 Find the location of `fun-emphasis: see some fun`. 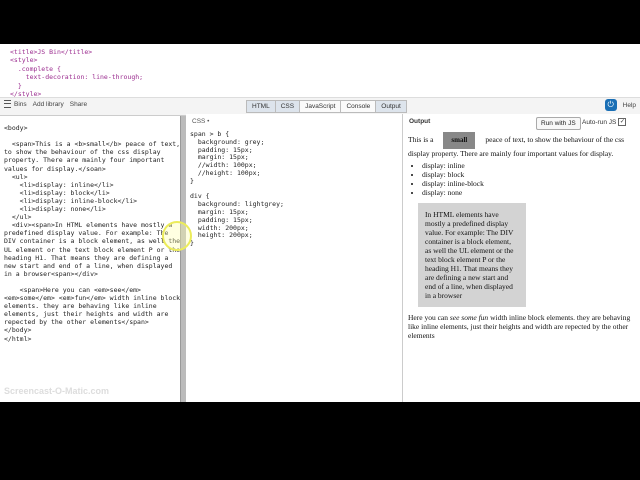

fun-emphasis: see some fun is located at coordinates (469, 317).